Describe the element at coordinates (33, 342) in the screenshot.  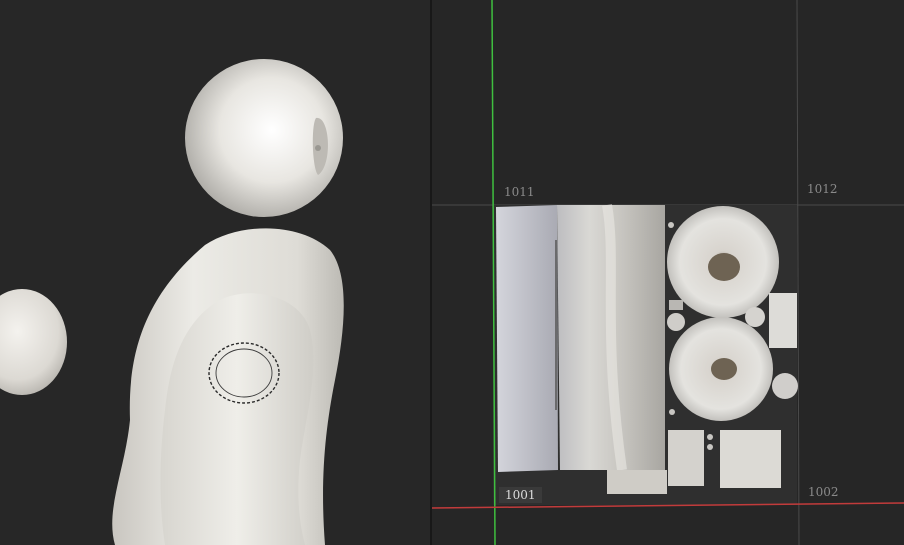
I see `side-sphere` at that location.